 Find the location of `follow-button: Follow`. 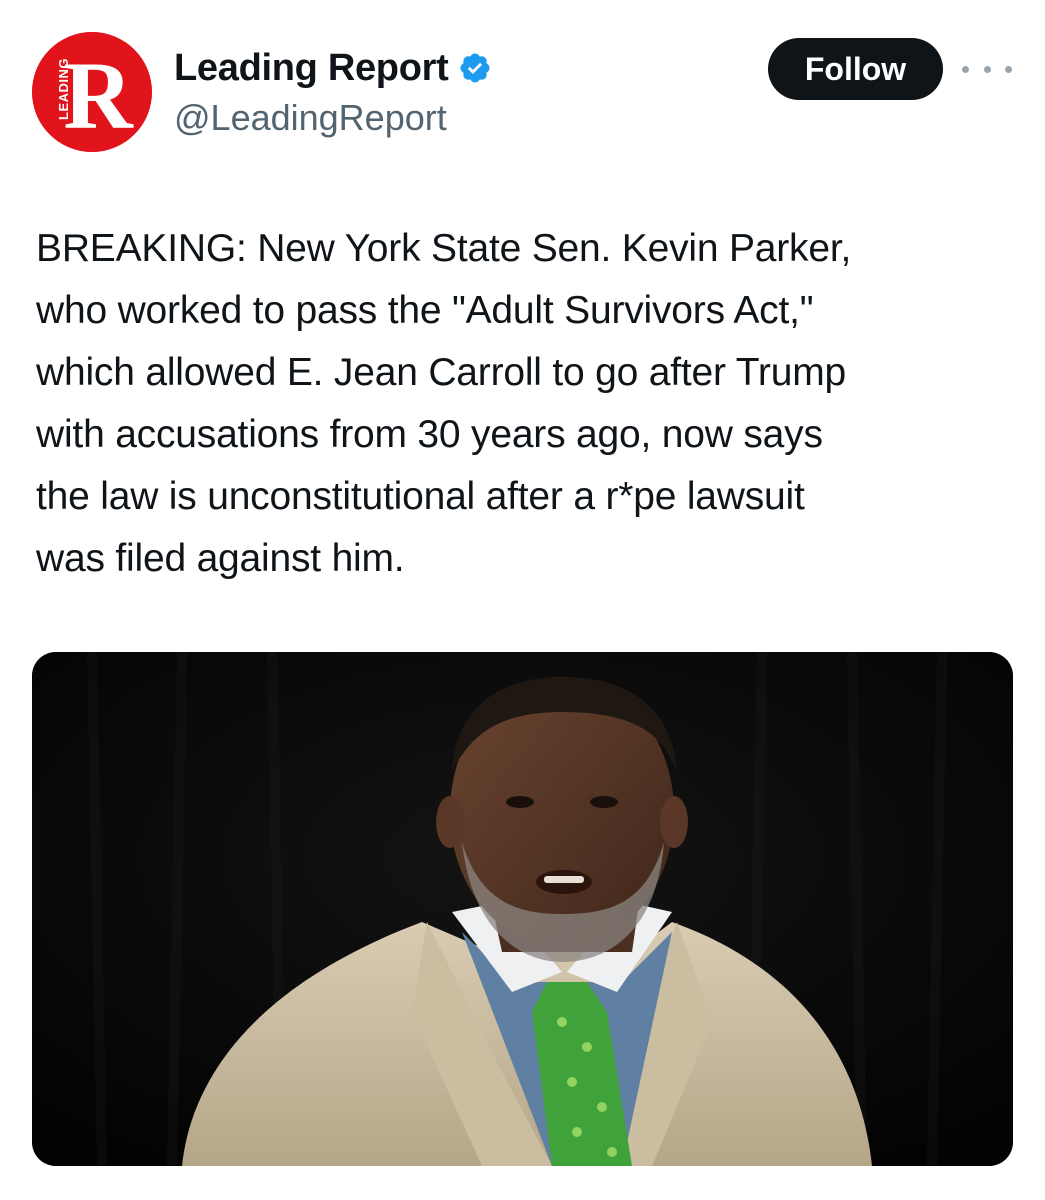

follow-button: Follow is located at coordinates (855, 69).